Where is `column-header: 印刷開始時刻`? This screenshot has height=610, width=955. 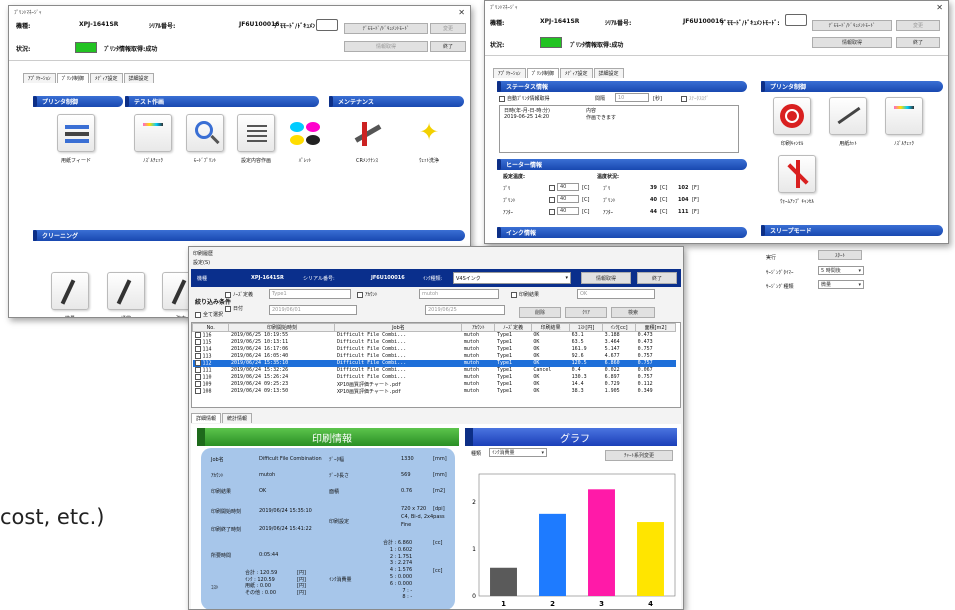
column-header: 印刷開始時刻 is located at coordinates (282, 327).